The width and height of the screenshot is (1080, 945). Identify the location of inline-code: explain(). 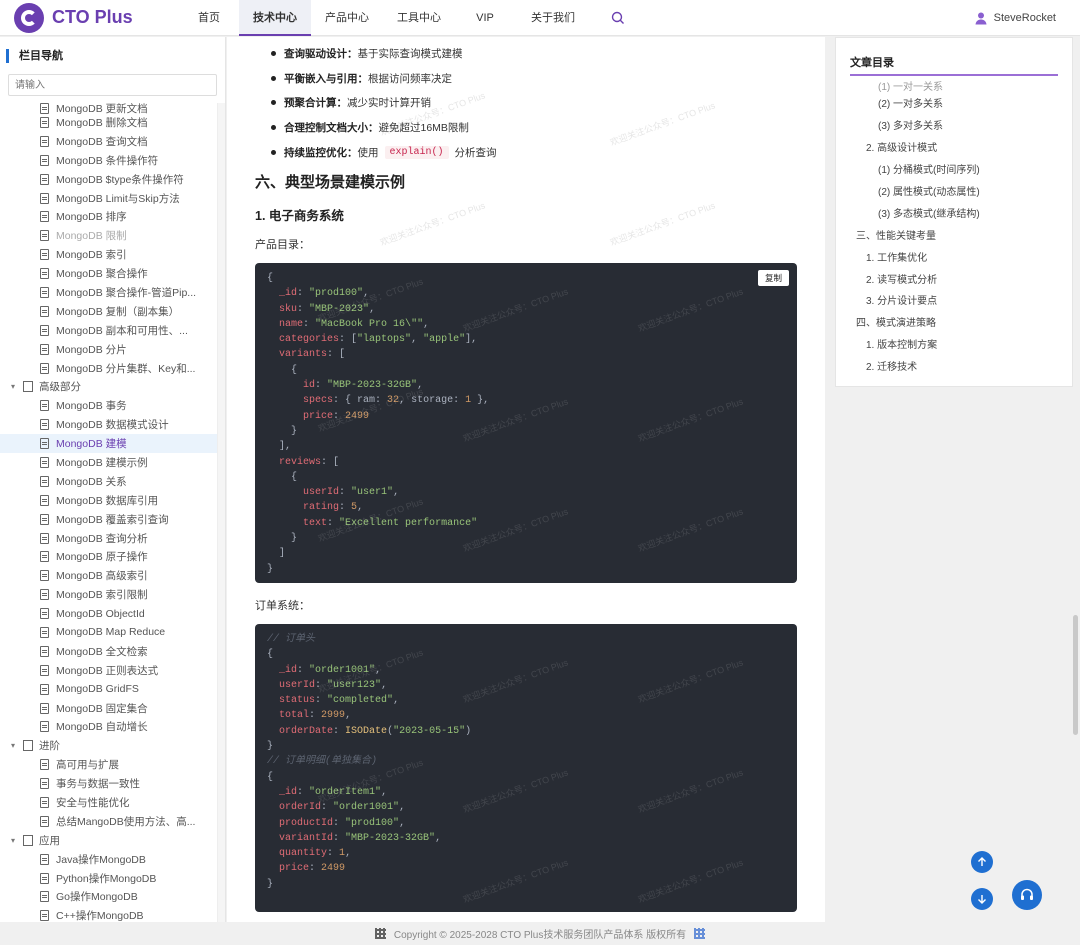
(416, 152).